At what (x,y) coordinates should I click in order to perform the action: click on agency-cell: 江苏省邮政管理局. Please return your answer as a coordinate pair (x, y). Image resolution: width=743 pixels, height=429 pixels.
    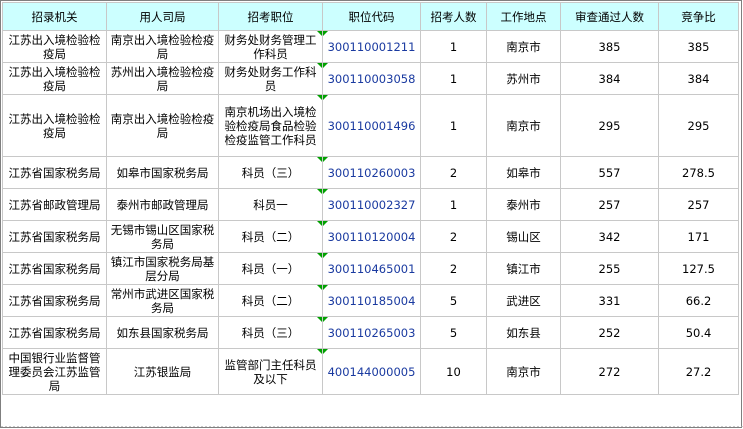
    Looking at the image, I should click on (54, 204).